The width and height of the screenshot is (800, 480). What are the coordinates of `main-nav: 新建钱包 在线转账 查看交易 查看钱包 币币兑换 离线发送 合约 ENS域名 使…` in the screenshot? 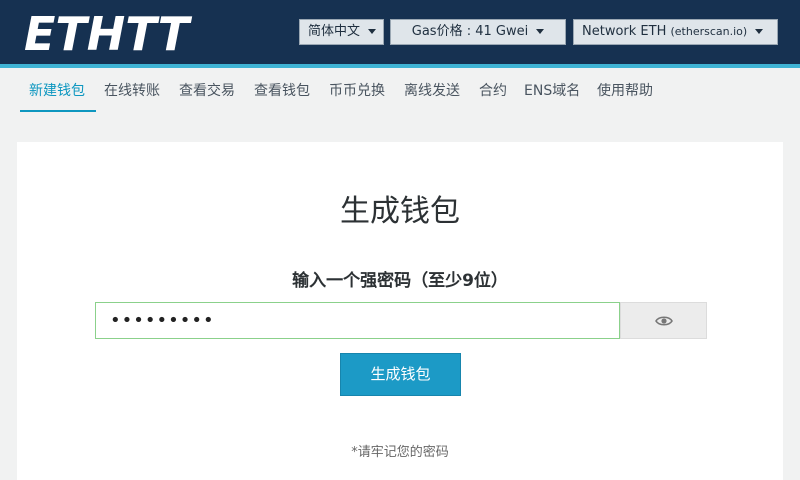 It's located at (400, 92).